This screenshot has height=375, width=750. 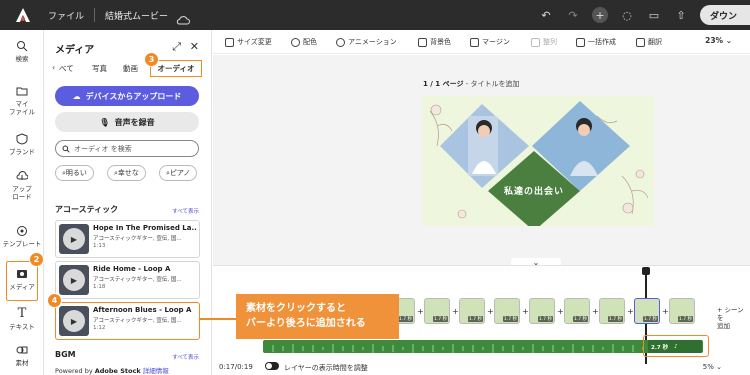 I want to click on page-number: 1 / 1 ページ, so click(x=443, y=84).